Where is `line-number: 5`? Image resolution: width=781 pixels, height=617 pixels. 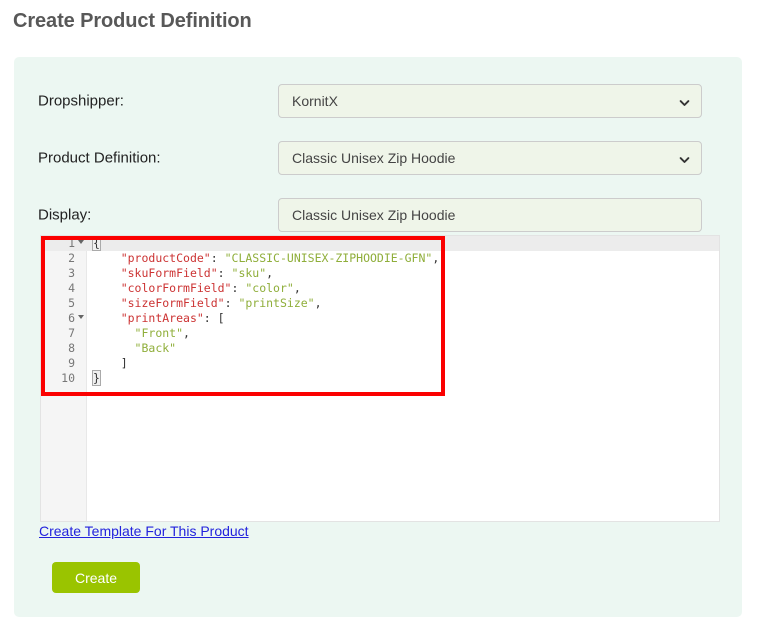
line-number: 5 is located at coordinates (71, 303).